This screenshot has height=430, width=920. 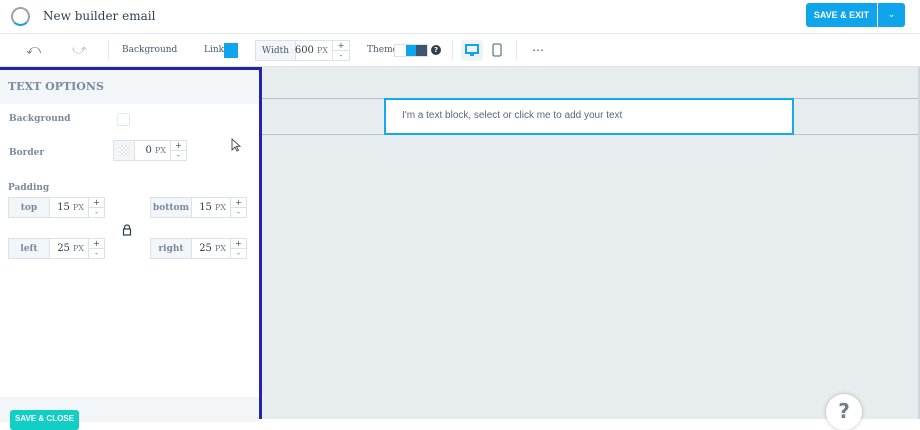 I want to click on border-value: 0, so click(x=148, y=150).